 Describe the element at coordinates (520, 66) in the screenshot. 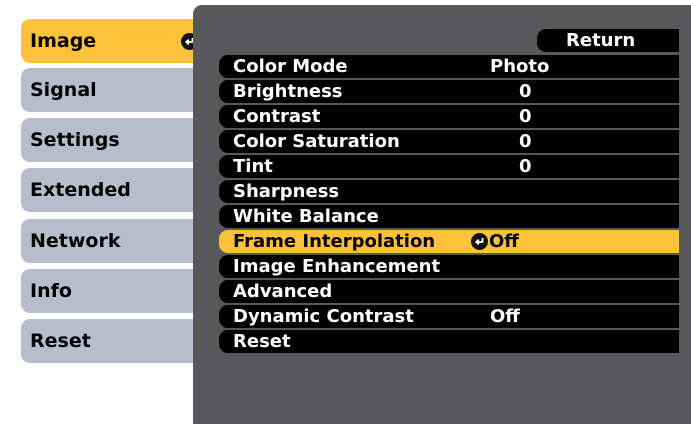

I see `row-value: Photo` at that location.